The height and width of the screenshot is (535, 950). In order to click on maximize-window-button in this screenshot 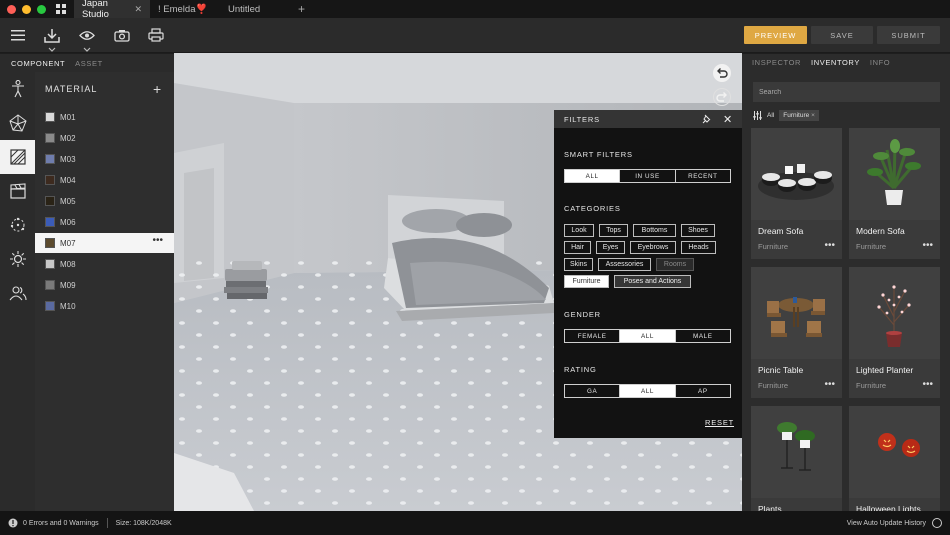, I will do `click(41, 9)`.